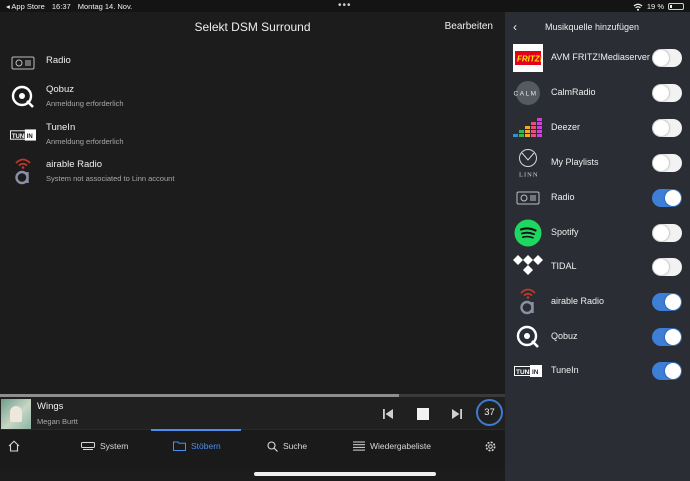 This screenshot has height=481, width=690. What do you see at coordinates (563, 197) in the screenshot?
I see `source-label: Radio` at bounding box center [563, 197].